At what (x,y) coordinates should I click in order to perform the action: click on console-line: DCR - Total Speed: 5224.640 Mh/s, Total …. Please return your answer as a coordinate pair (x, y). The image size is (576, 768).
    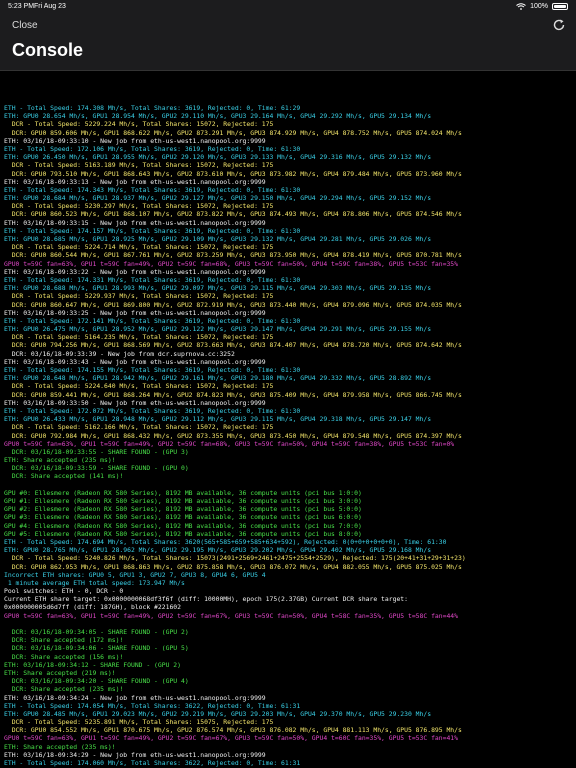
    Looking at the image, I should click on (139, 386).